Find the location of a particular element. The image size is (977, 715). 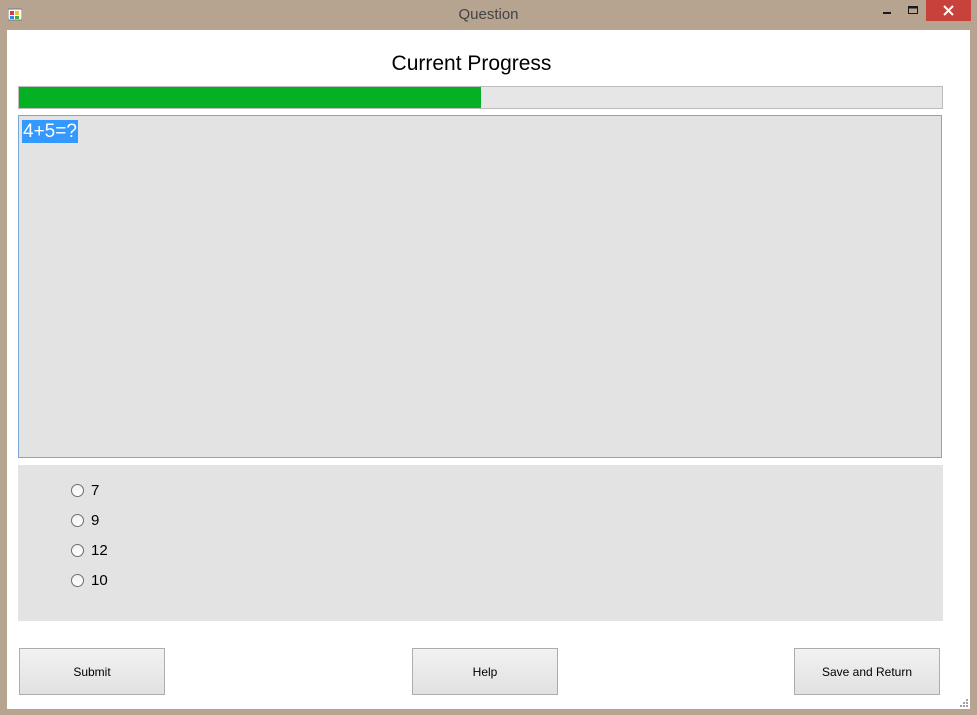

submit-button: Submit is located at coordinates (92, 671).